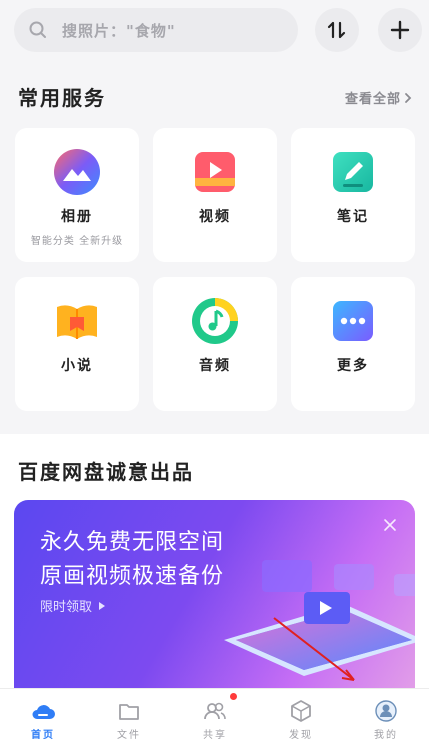 This screenshot has width=429, height=743. I want to click on service-novel: 小说, so click(77, 344).